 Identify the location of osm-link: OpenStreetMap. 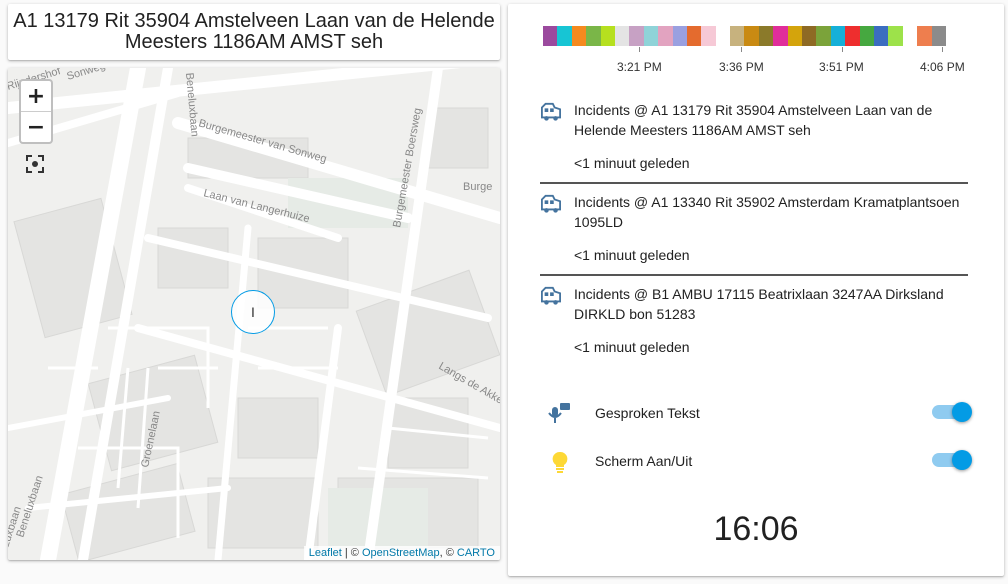
(401, 553).